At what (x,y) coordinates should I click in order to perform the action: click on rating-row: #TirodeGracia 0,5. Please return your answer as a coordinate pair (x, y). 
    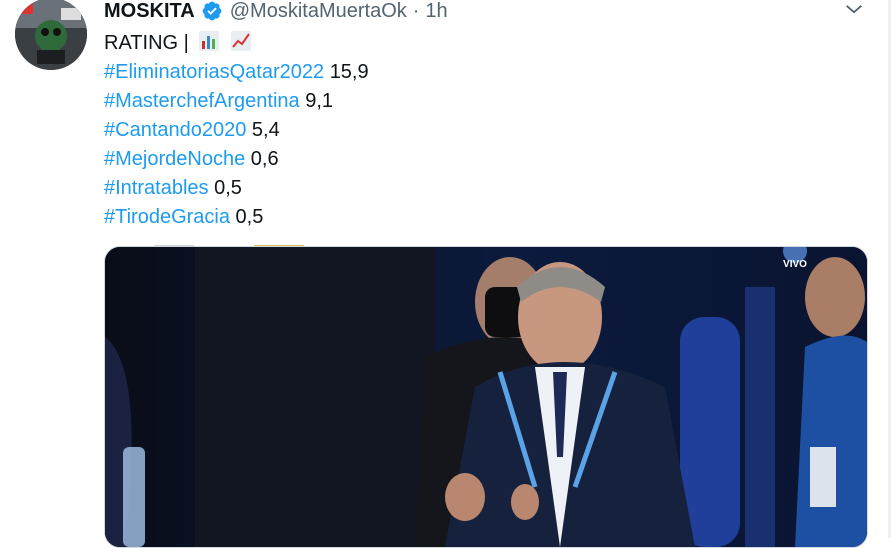
    Looking at the image, I should click on (236, 217).